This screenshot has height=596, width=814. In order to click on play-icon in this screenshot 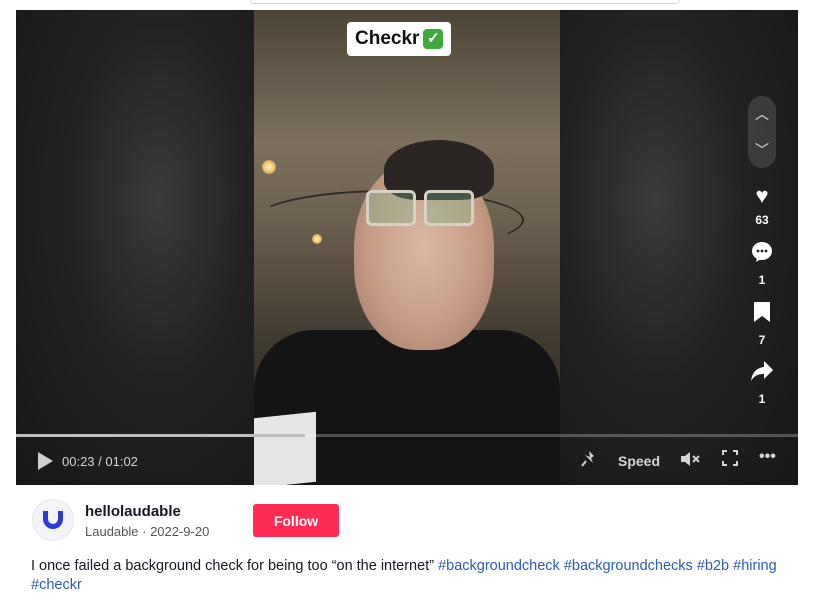, I will do `click(45, 461)`.